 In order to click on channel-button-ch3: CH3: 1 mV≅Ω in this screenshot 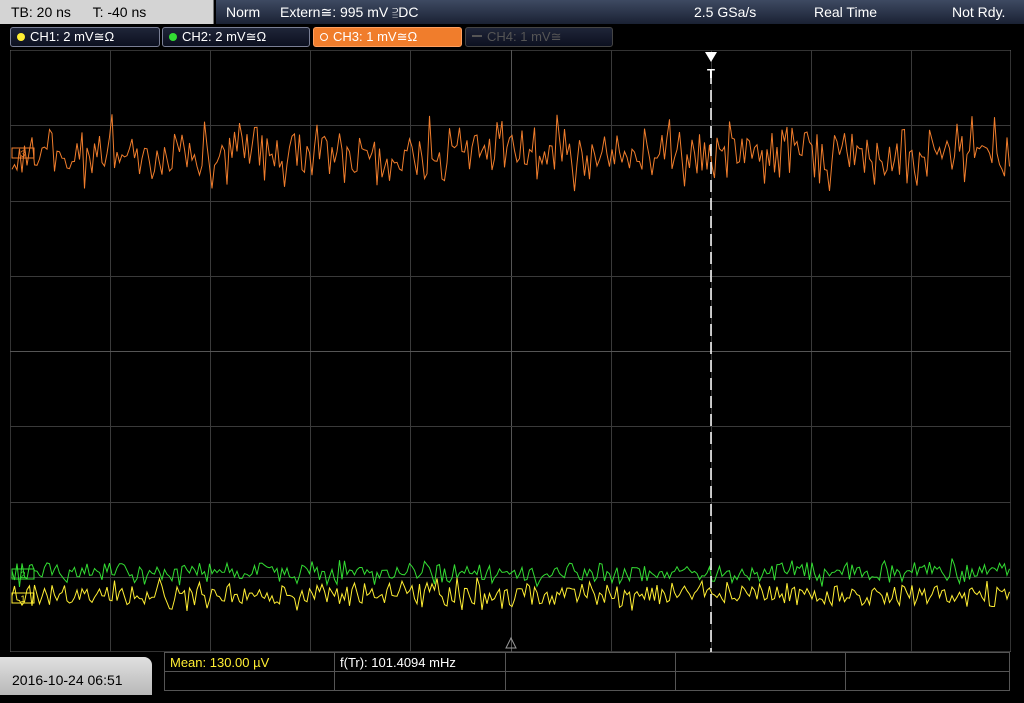, I will do `click(387, 37)`.